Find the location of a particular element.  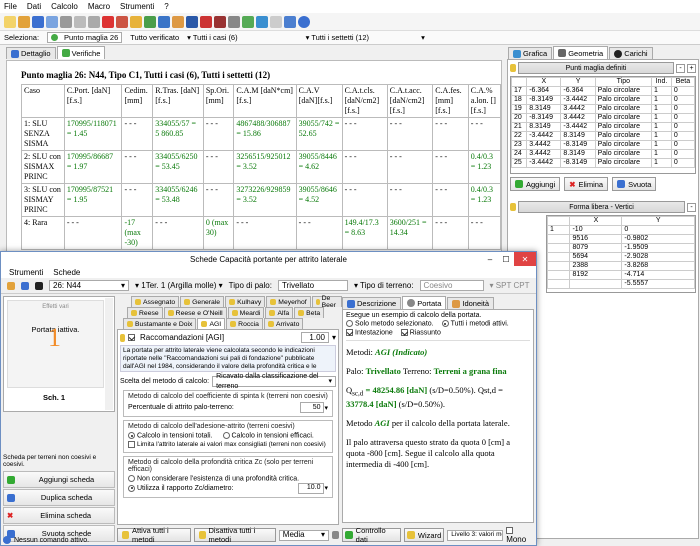

mesh-row: 17 -6.364 -6.364 Palo circolare 1 0 is located at coordinates (603, 91).